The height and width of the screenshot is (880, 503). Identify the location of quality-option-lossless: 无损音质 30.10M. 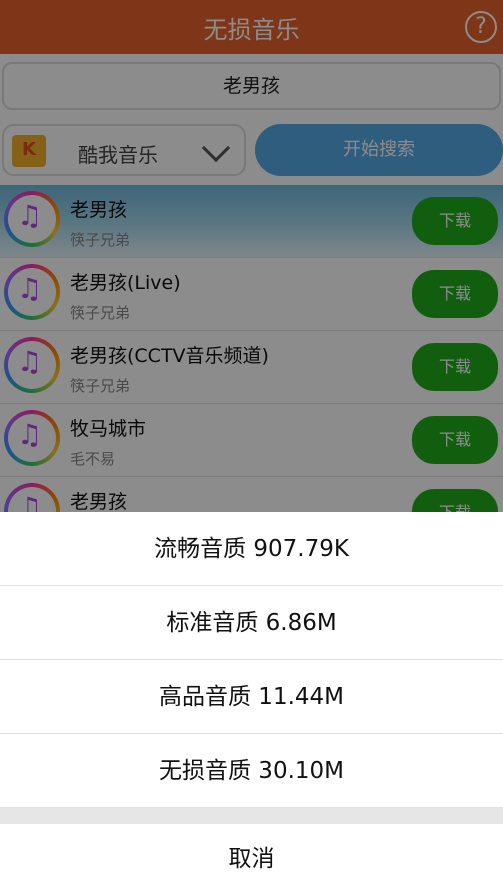
(251, 771).